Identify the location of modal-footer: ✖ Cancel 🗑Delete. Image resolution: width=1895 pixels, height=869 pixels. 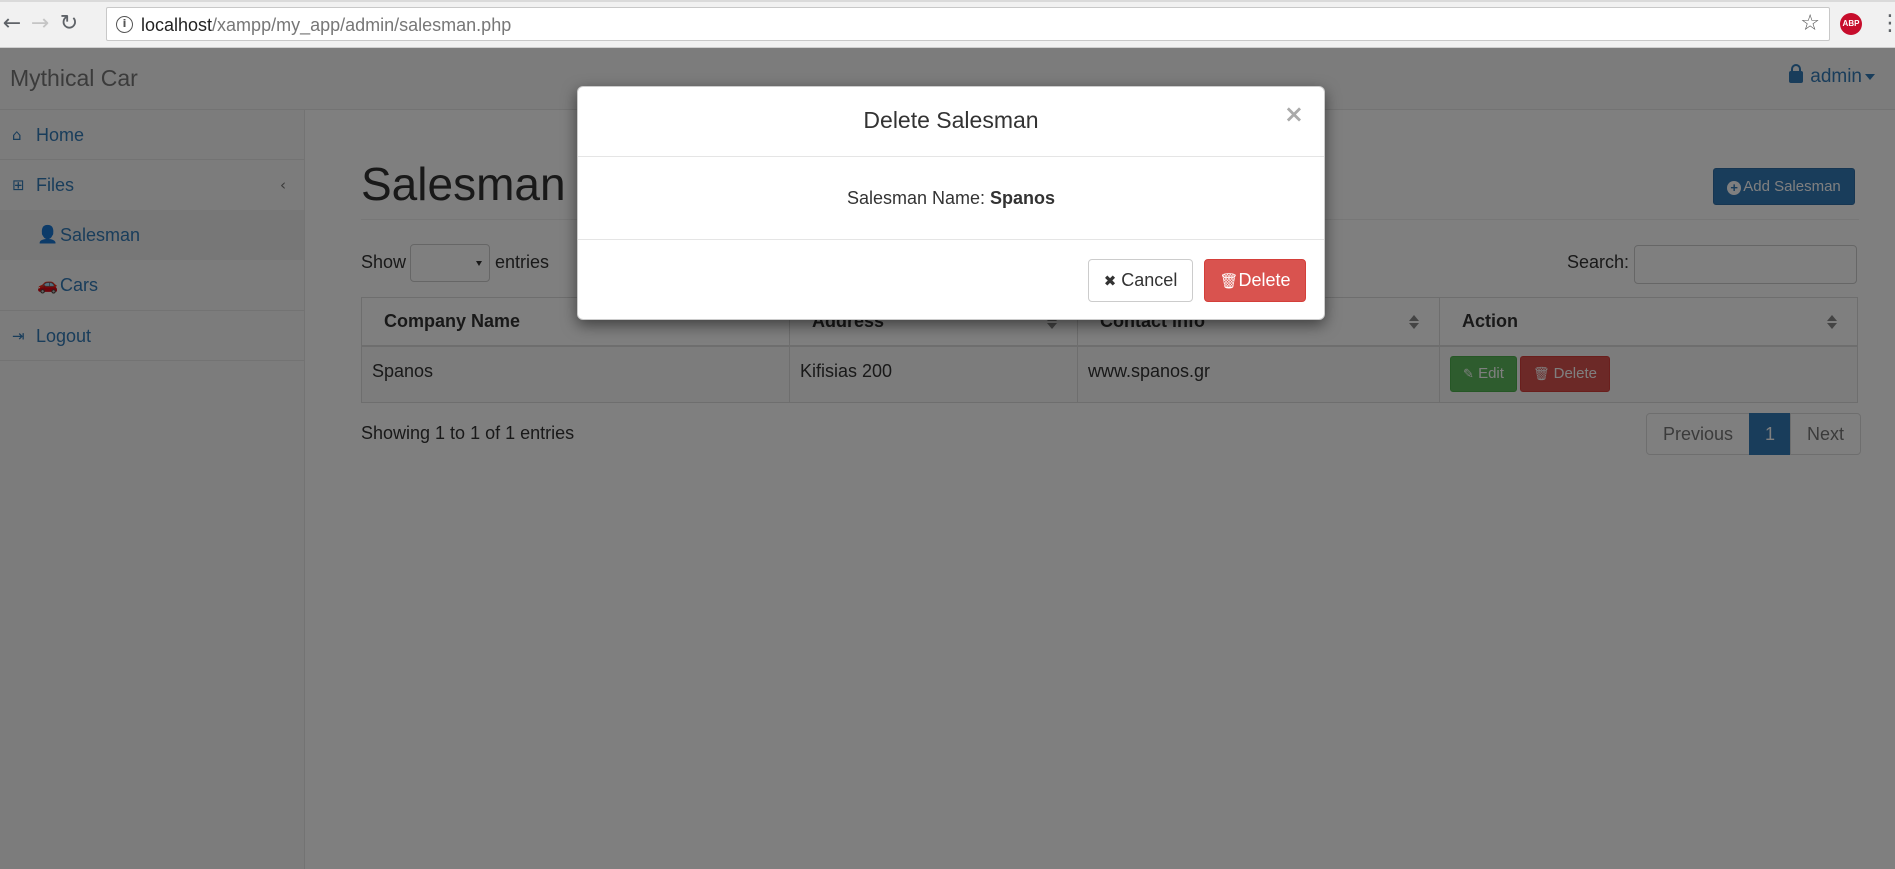
(951, 280).